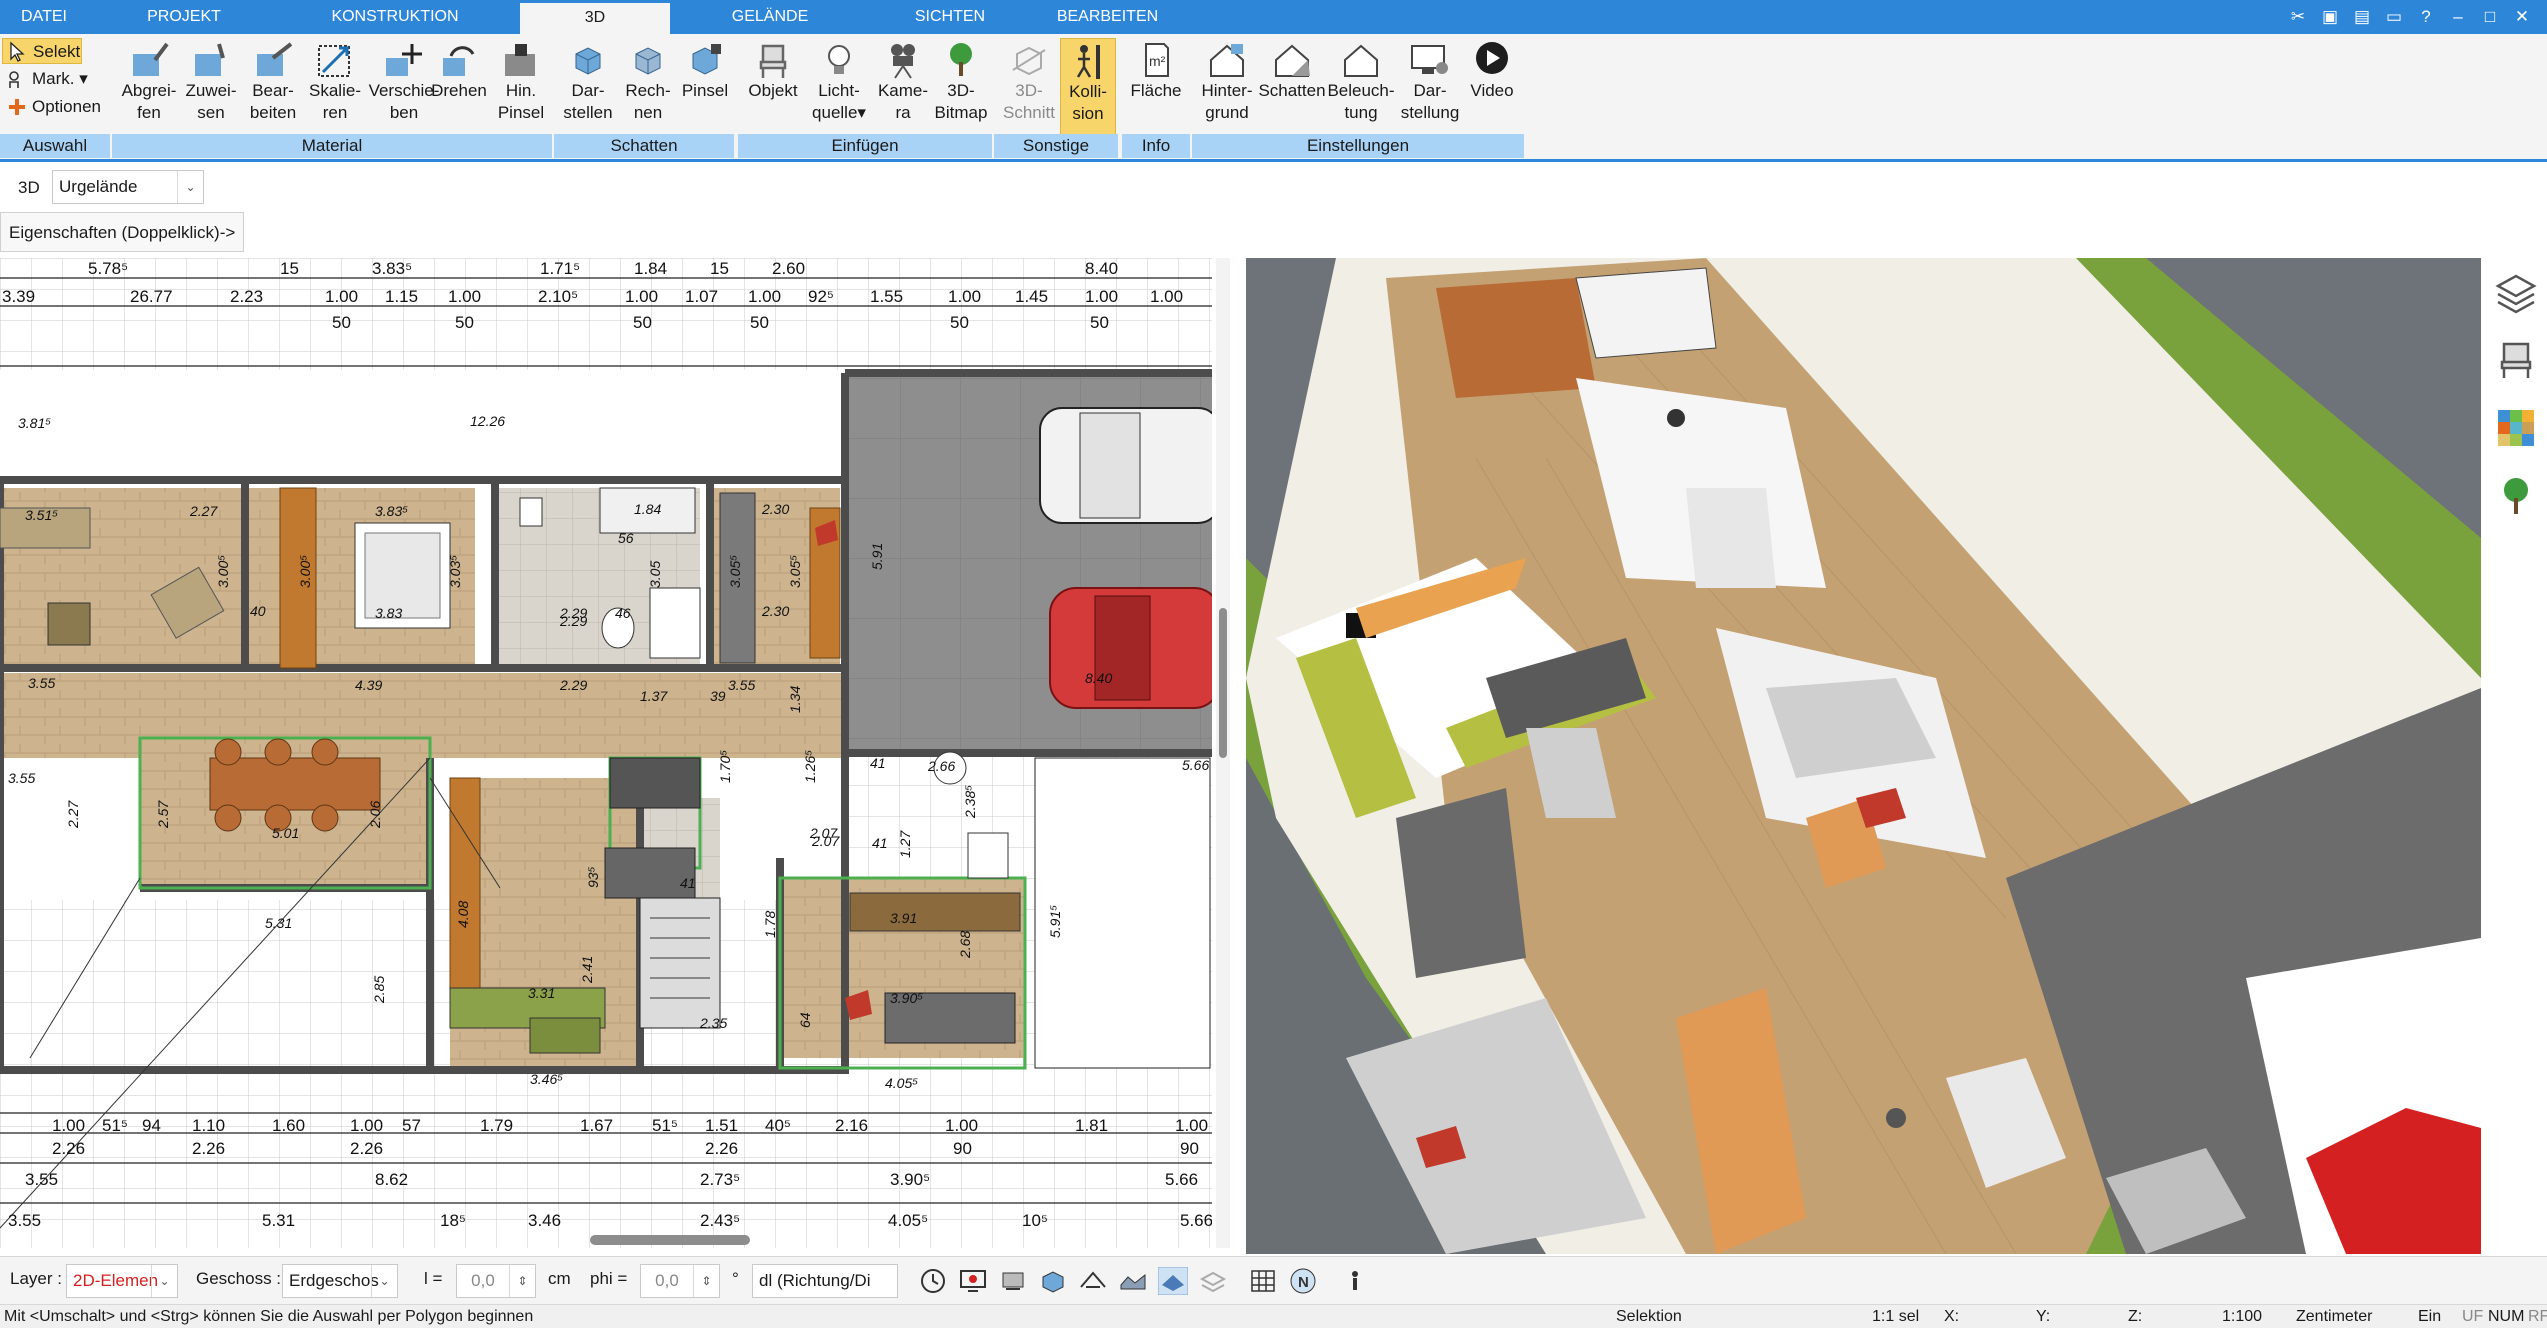  What do you see at coordinates (825, 1281) in the screenshot?
I see `direction-dropdown: dl (Richtung/Di` at bounding box center [825, 1281].